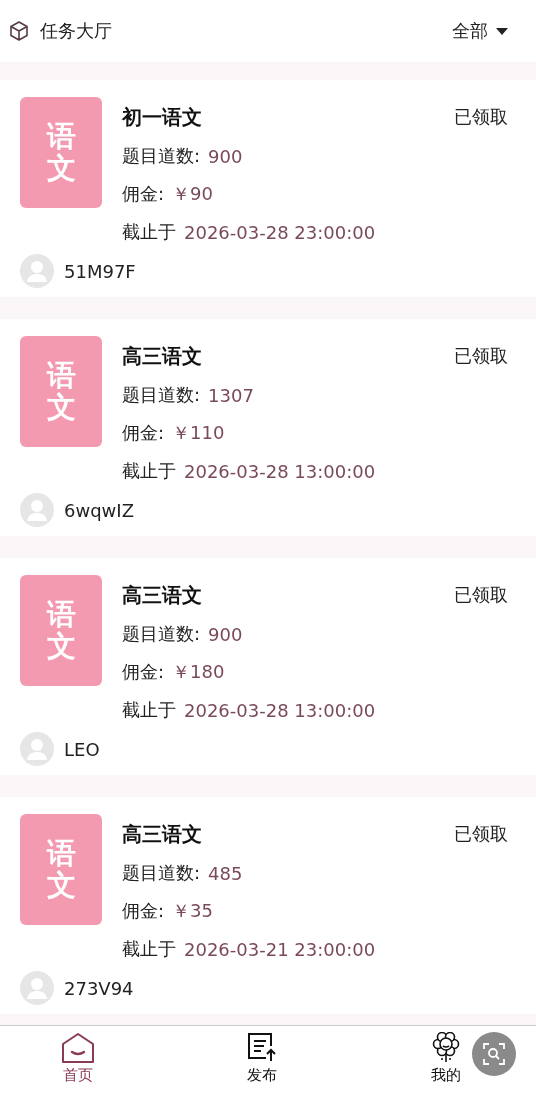 The image size is (536, 1094). What do you see at coordinates (502, 31) in the screenshot?
I see `caret-icon` at bounding box center [502, 31].